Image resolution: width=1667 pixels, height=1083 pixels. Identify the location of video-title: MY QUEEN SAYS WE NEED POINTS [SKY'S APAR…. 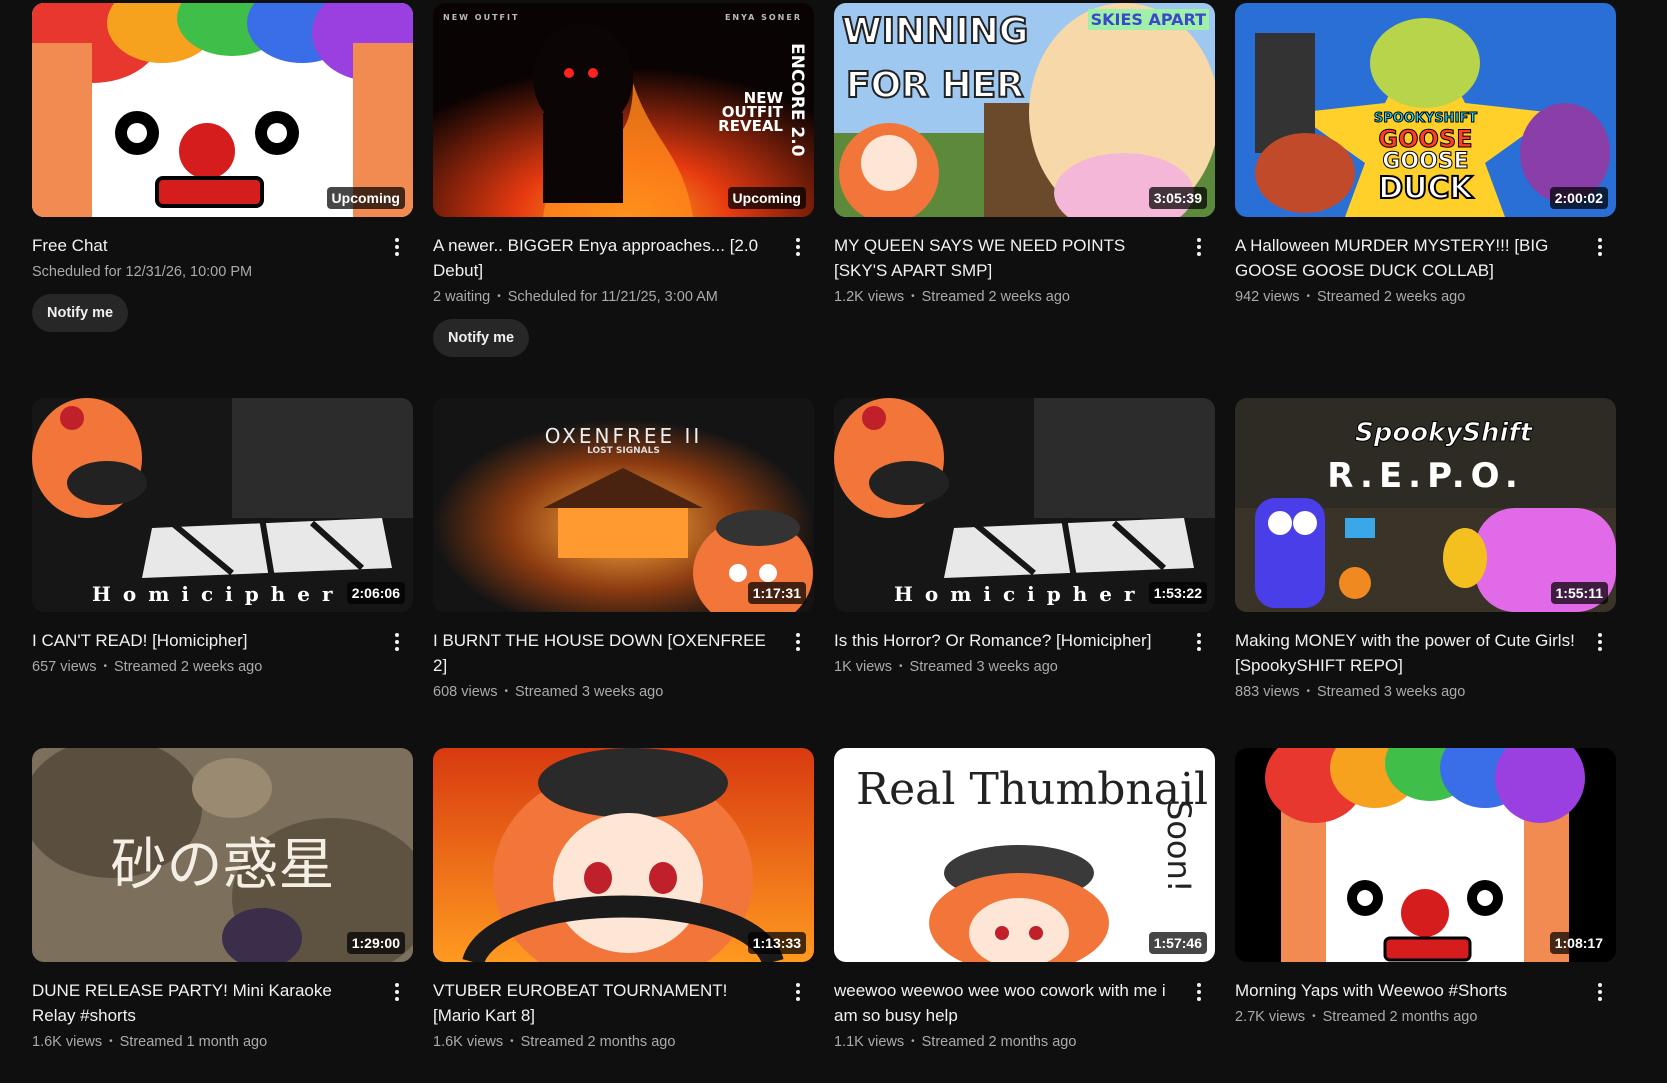
(1006, 258).